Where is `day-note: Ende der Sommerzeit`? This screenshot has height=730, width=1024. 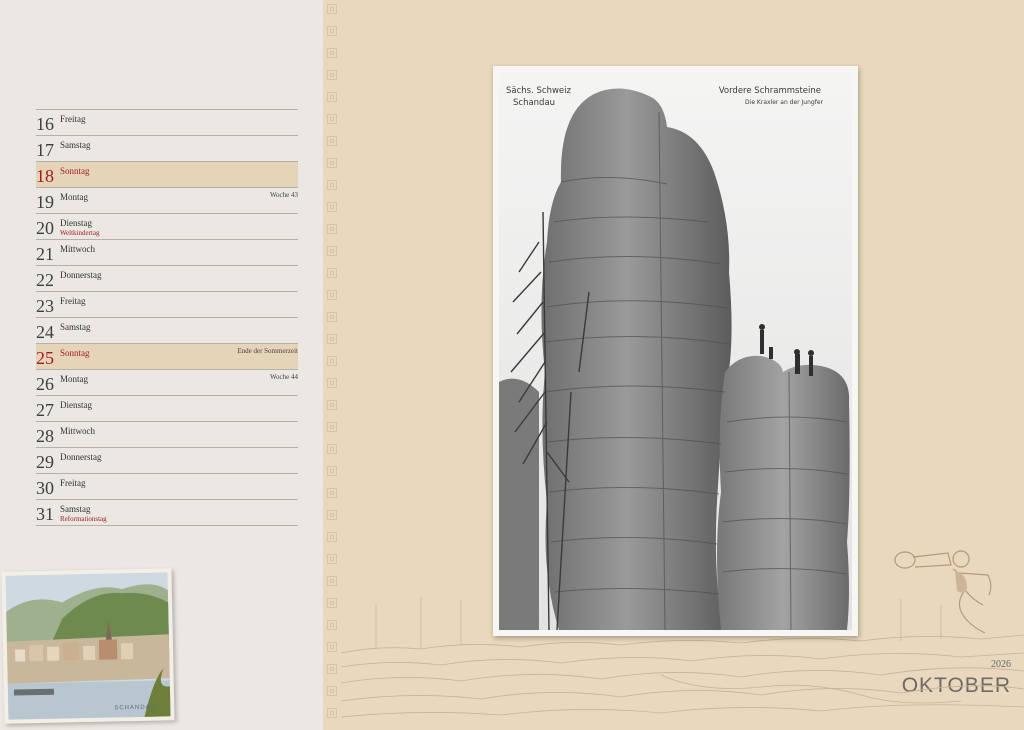
day-note: Ende der Sommerzeit is located at coordinates (267, 351).